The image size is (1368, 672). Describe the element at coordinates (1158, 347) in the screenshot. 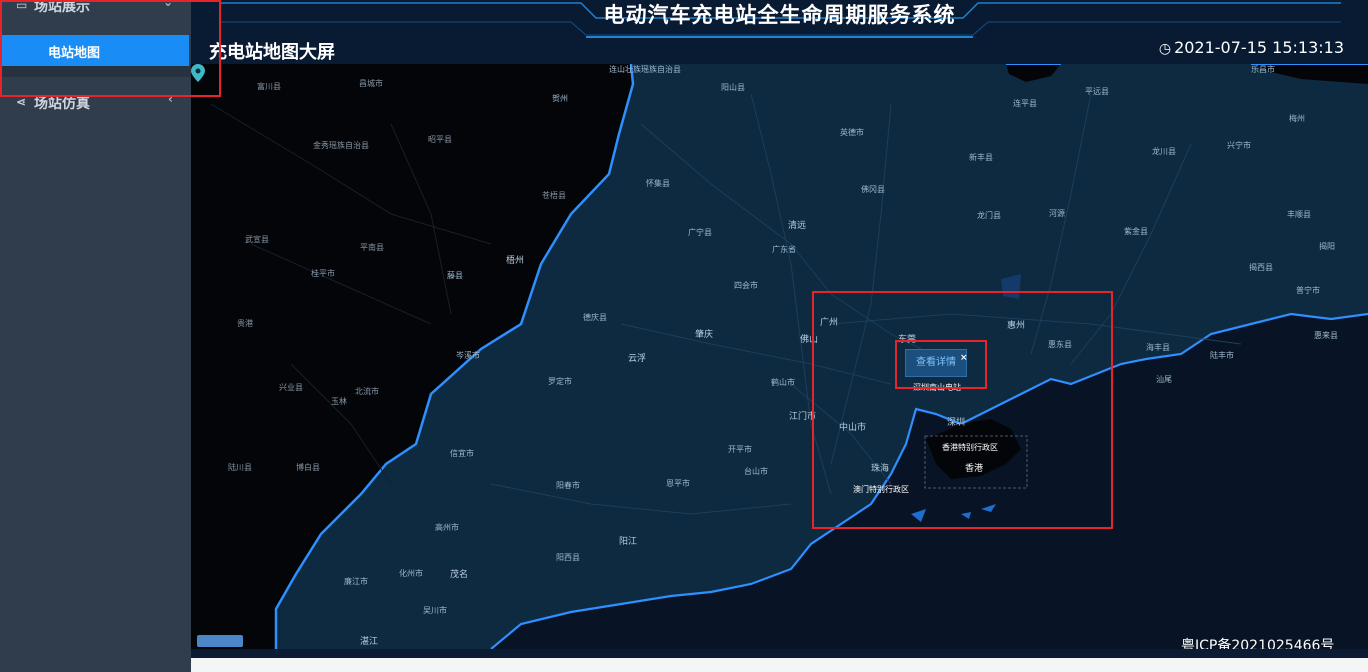

I see `map-place-label: 海丰县` at that location.